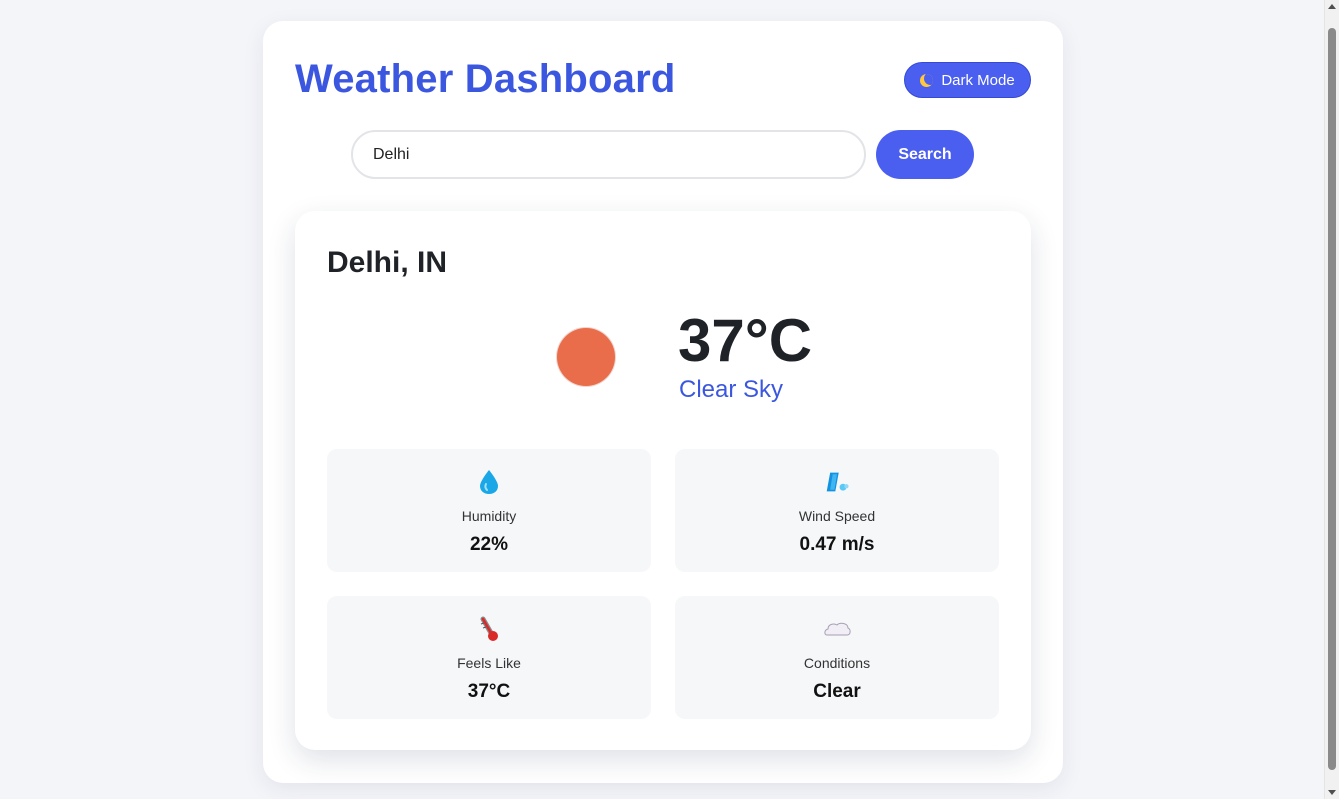  Describe the element at coordinates (489, 482) in the screenshot. I see `droplet-icon` at that location.